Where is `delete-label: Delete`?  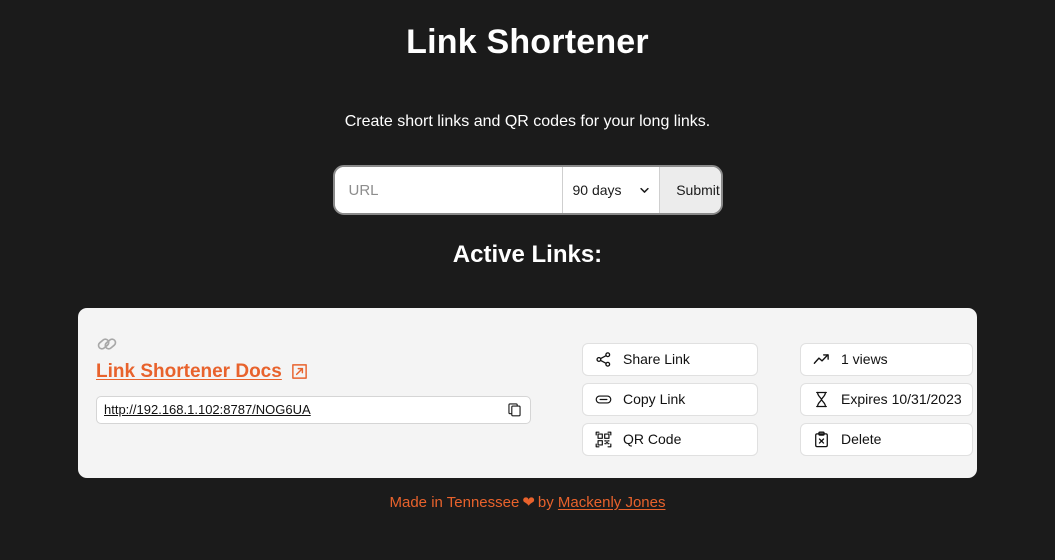 delete-label: Delete is located at coordinates (861, 439).